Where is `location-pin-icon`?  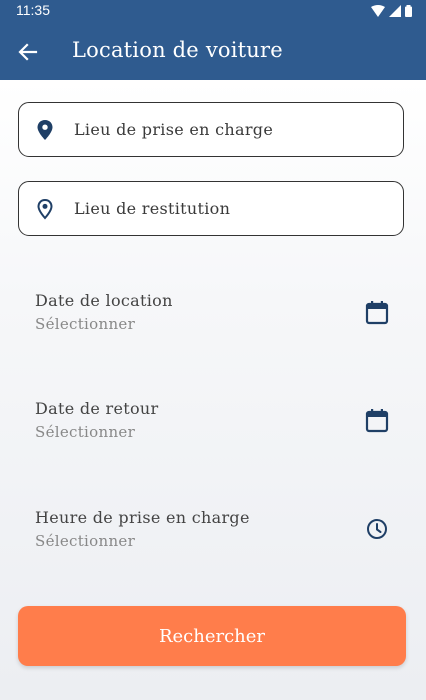 location-pin-icon is located at coordinates (45, 130).